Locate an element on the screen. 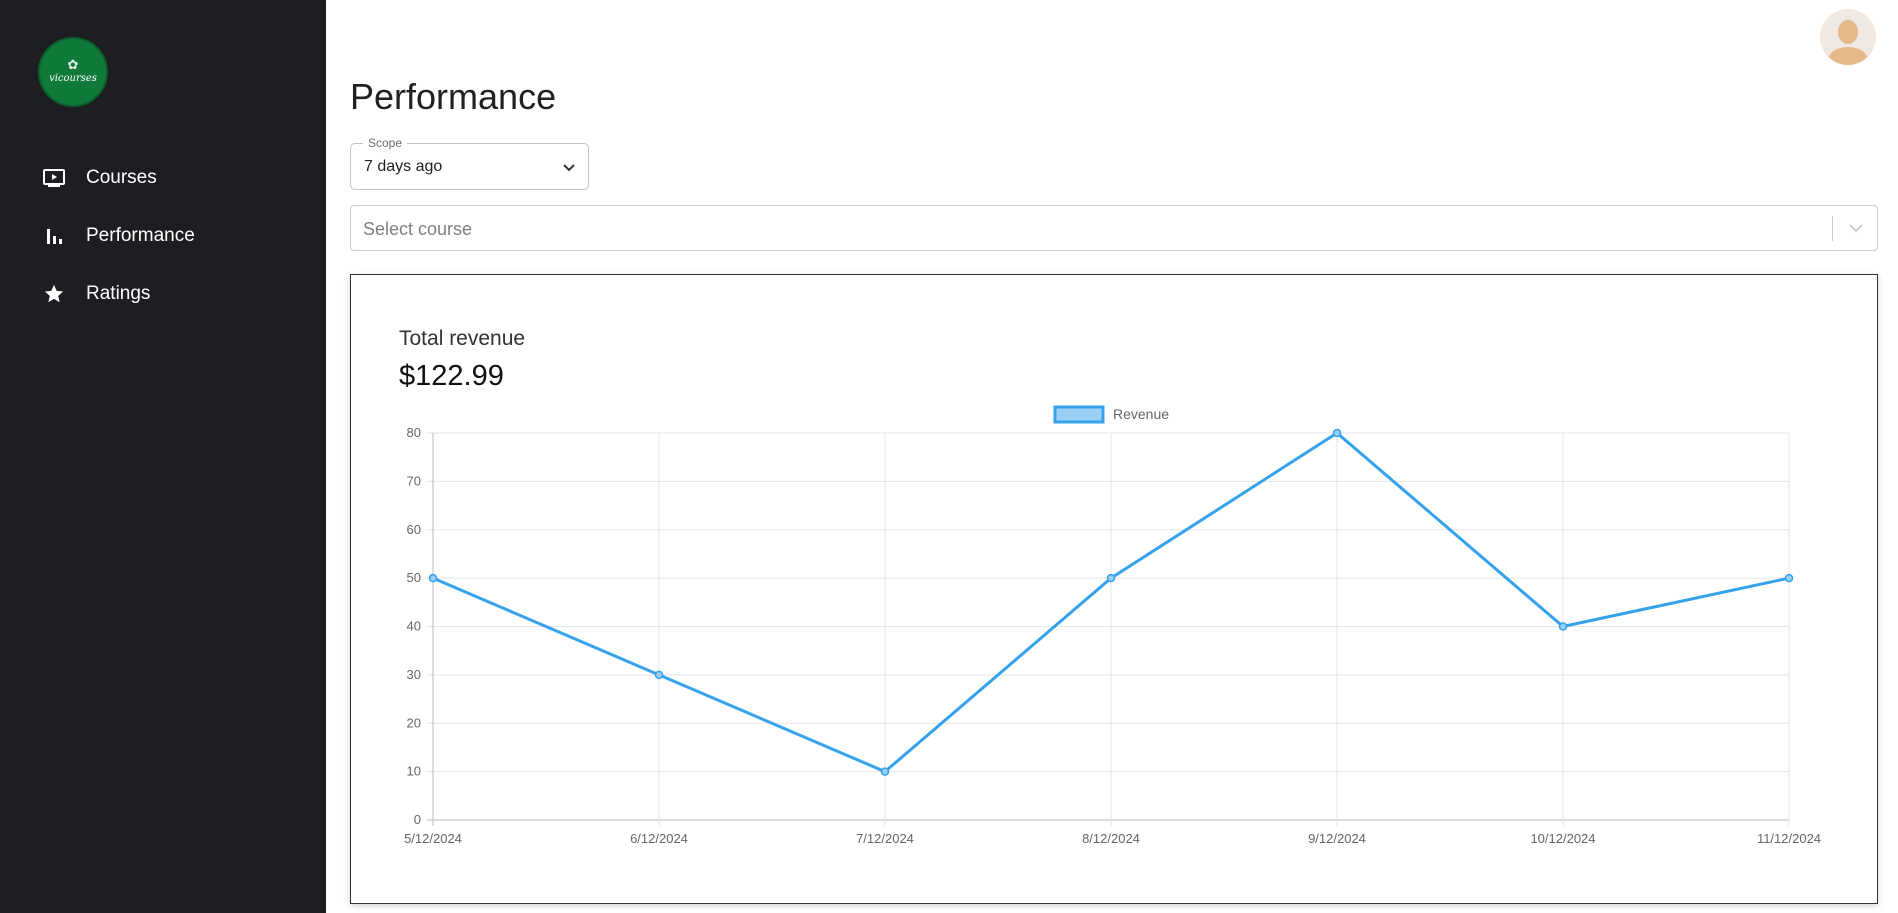  course-select: Select course is located at coordinates (1114, 228).